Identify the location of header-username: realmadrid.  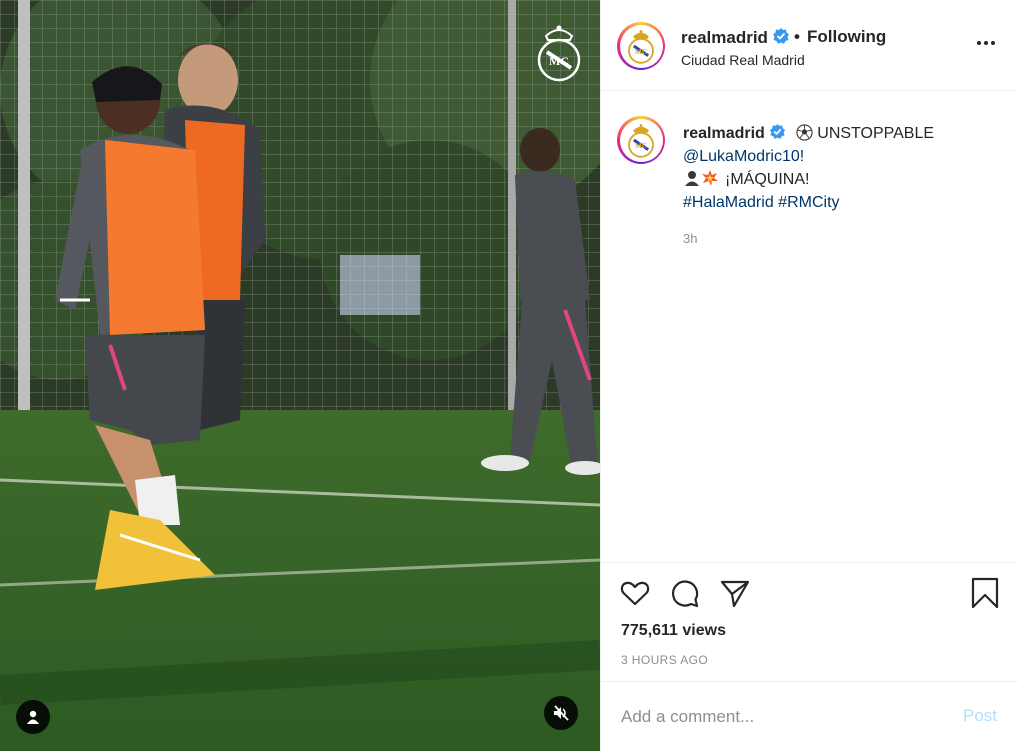
(735, 37).